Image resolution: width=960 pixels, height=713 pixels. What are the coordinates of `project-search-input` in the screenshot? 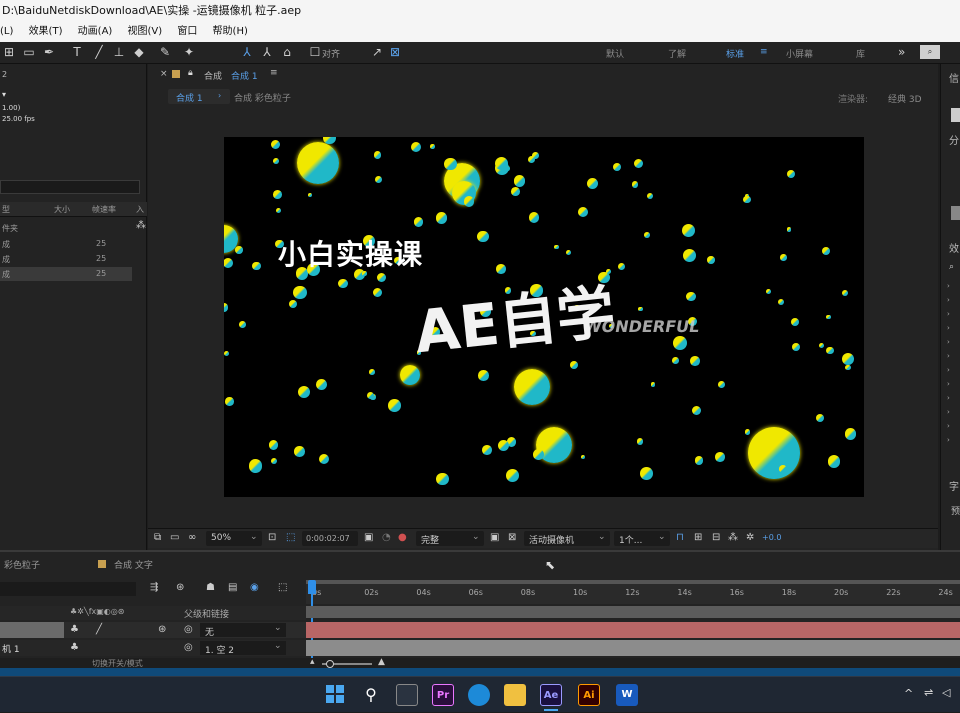 It's located at (70, 187).